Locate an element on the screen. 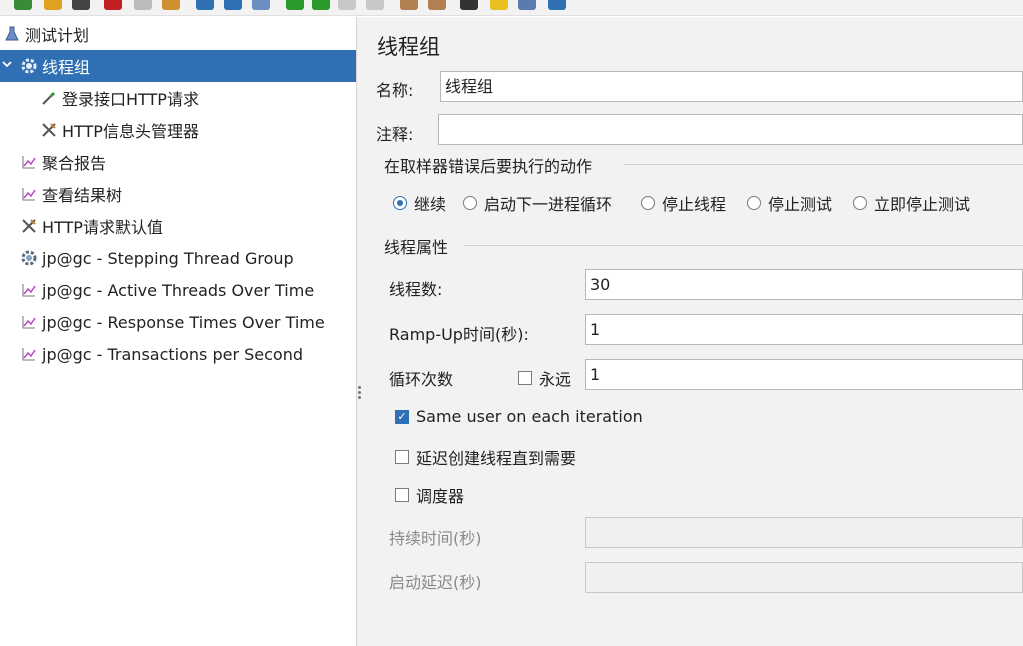 Image resolution: width=1023 pixels, height=646 pixels. splitter-grip-icon is located at coordinates (360, 394).